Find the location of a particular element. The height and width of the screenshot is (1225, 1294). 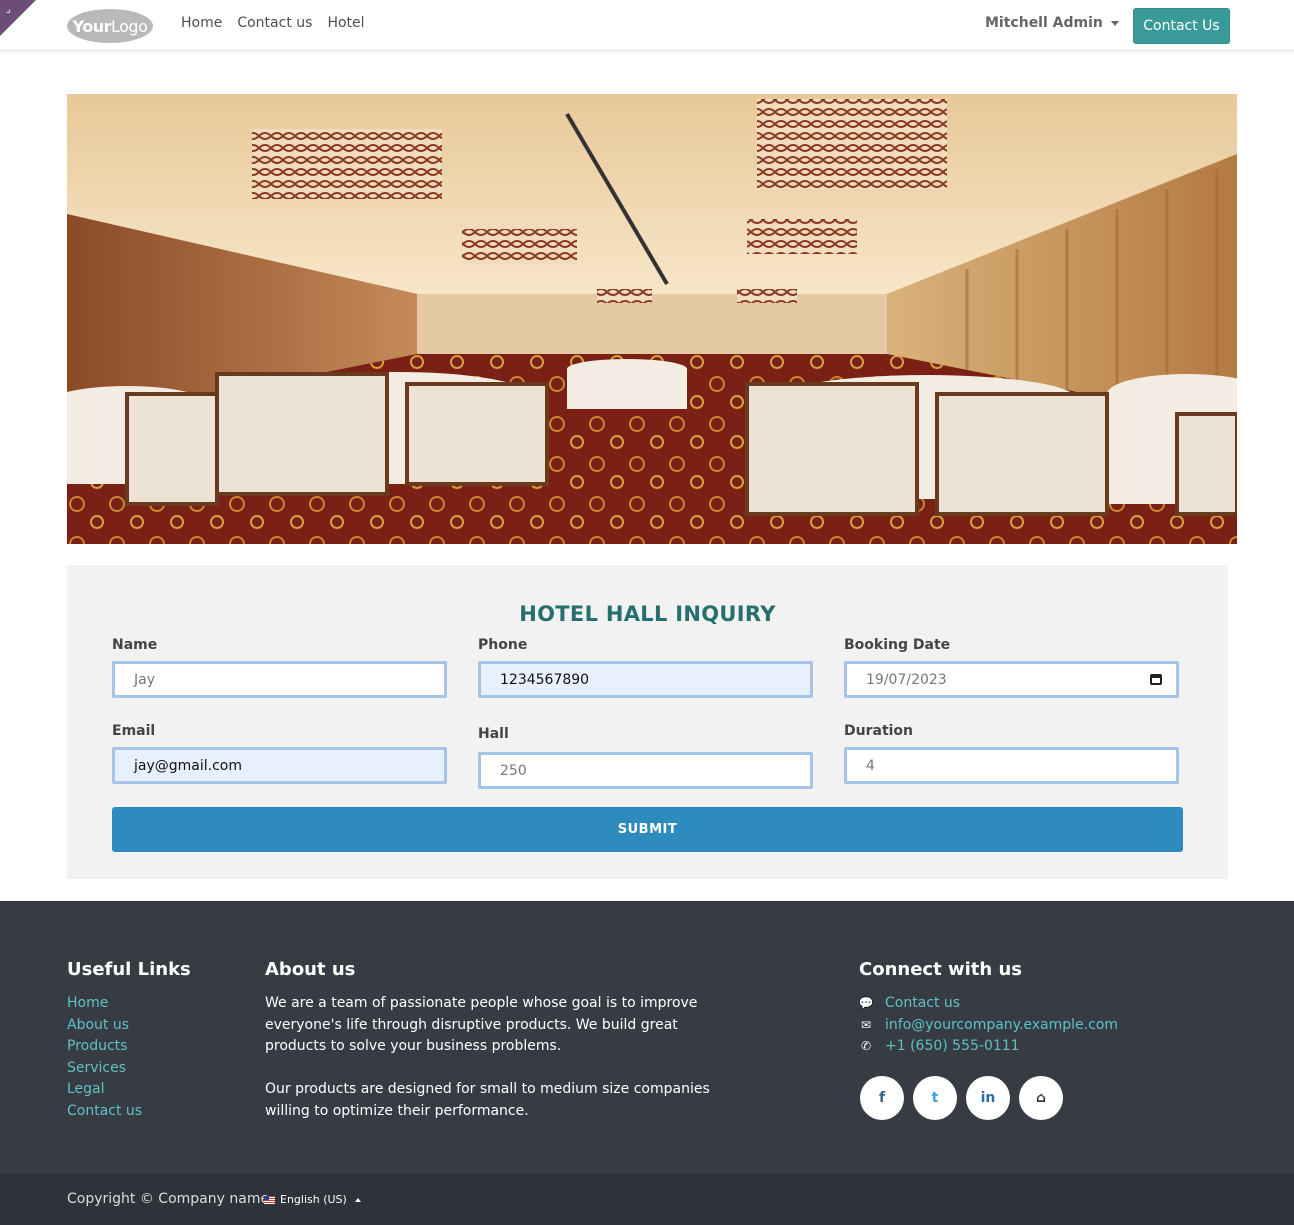

form-title: HOTEL HALL INQUIRY is located at coordinates (647, 614).